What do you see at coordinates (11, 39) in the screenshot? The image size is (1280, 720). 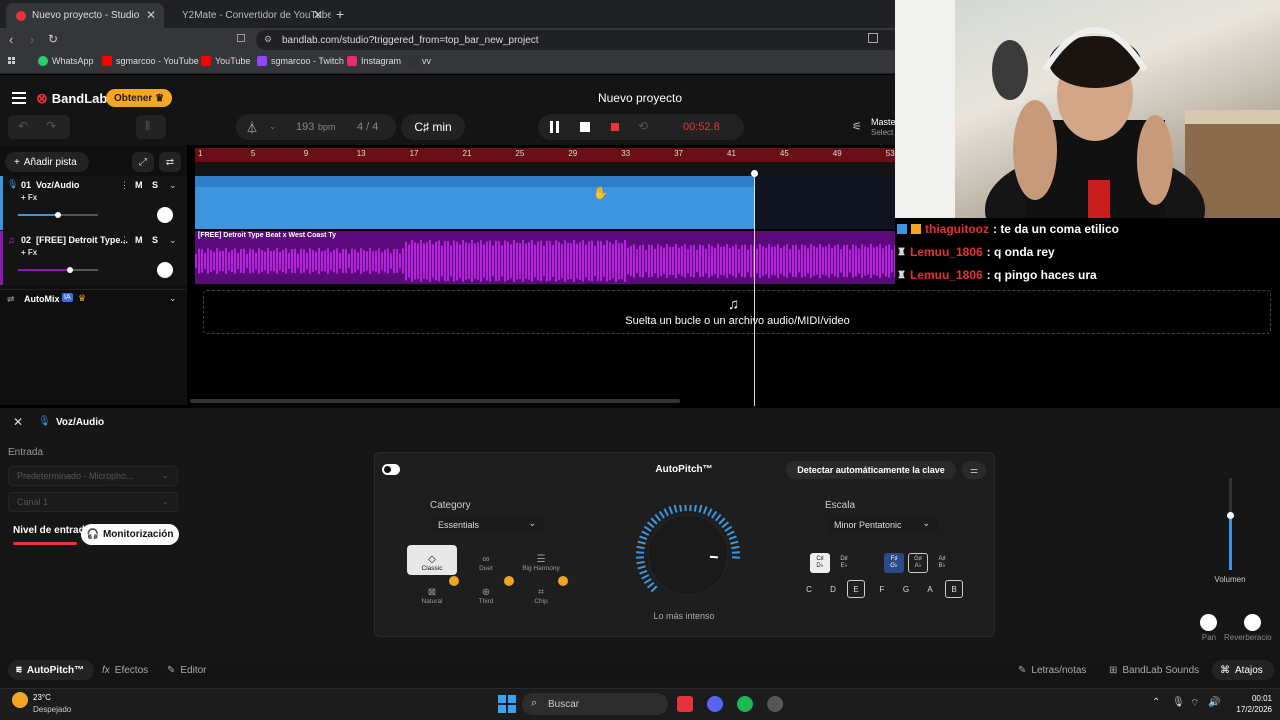 I see `back-icon: ‹` at bounding box center [11, 39].